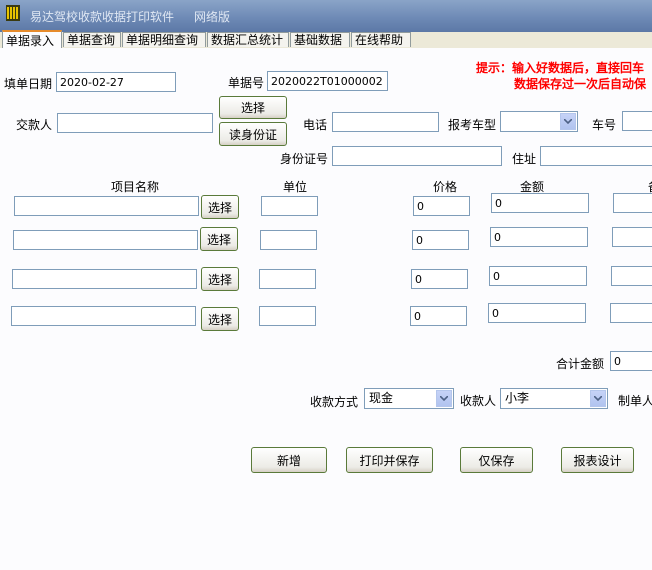 This screenshot has width=652, height=570. What do you see at coordinates (637, 121) in the screenshot?
I see `carno-input` at bounding box center [637, 121].